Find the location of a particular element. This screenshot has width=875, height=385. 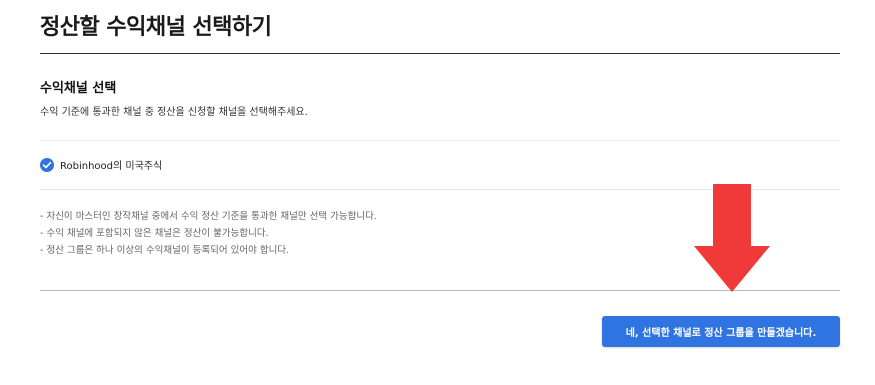

title-divider is located at coordinates (440, 53).